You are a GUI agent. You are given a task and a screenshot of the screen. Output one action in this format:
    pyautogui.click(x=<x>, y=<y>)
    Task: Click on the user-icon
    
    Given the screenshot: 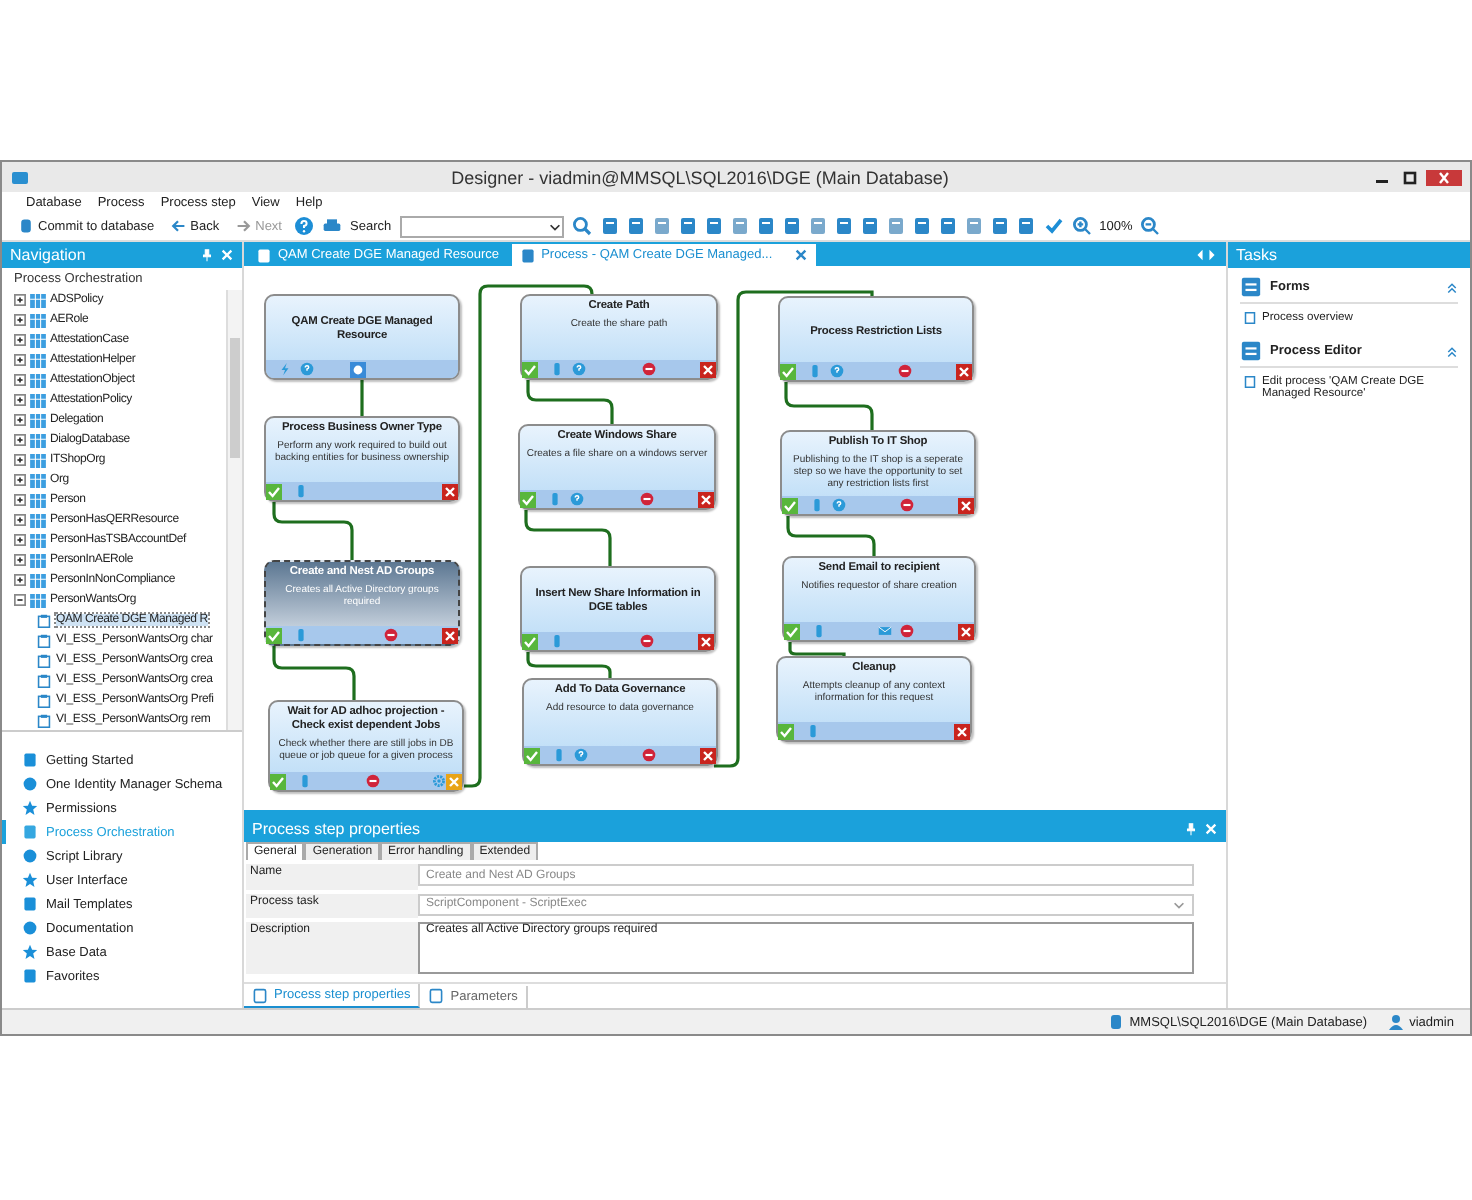 What is the action you would take?
    pyautogui.click(x=1395, y=1022)
    